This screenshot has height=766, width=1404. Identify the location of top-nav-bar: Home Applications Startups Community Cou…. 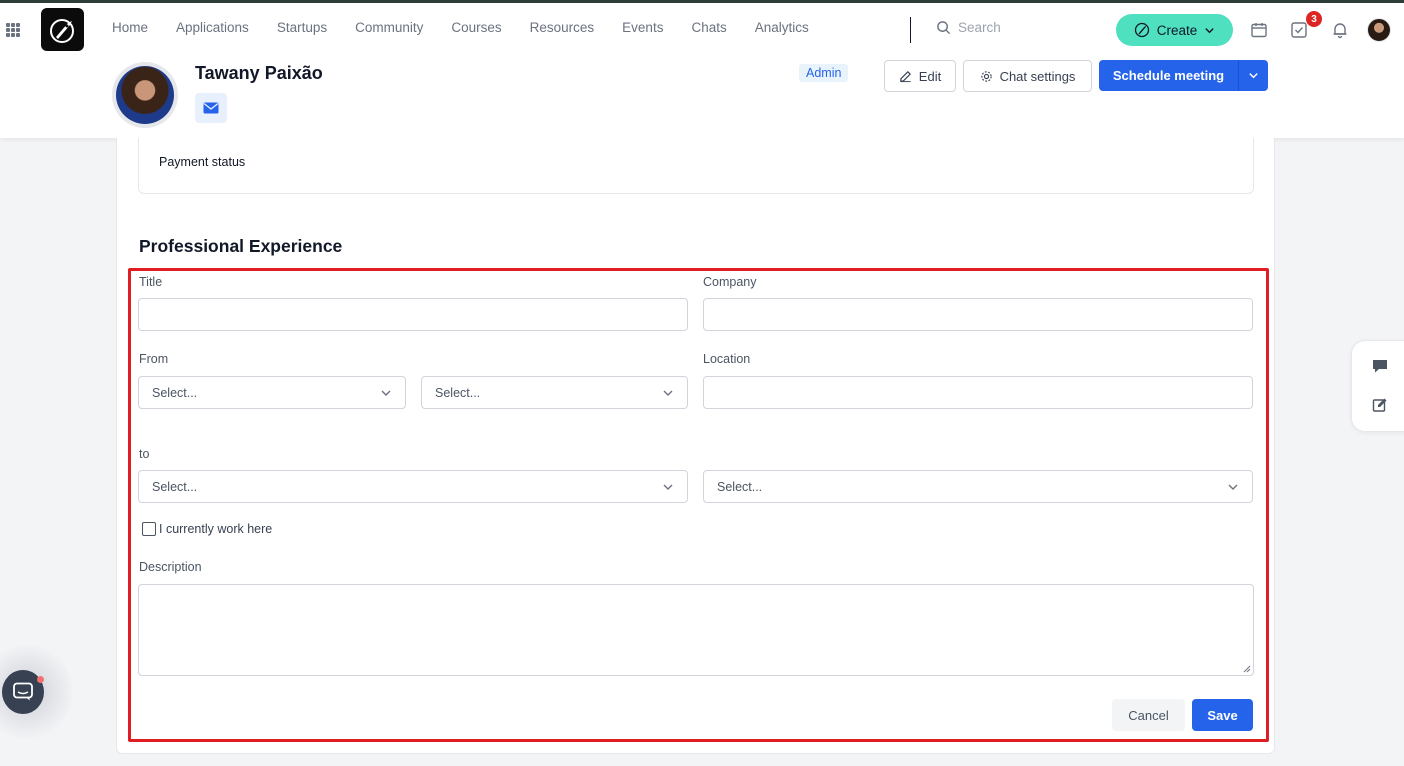
(702, 27).